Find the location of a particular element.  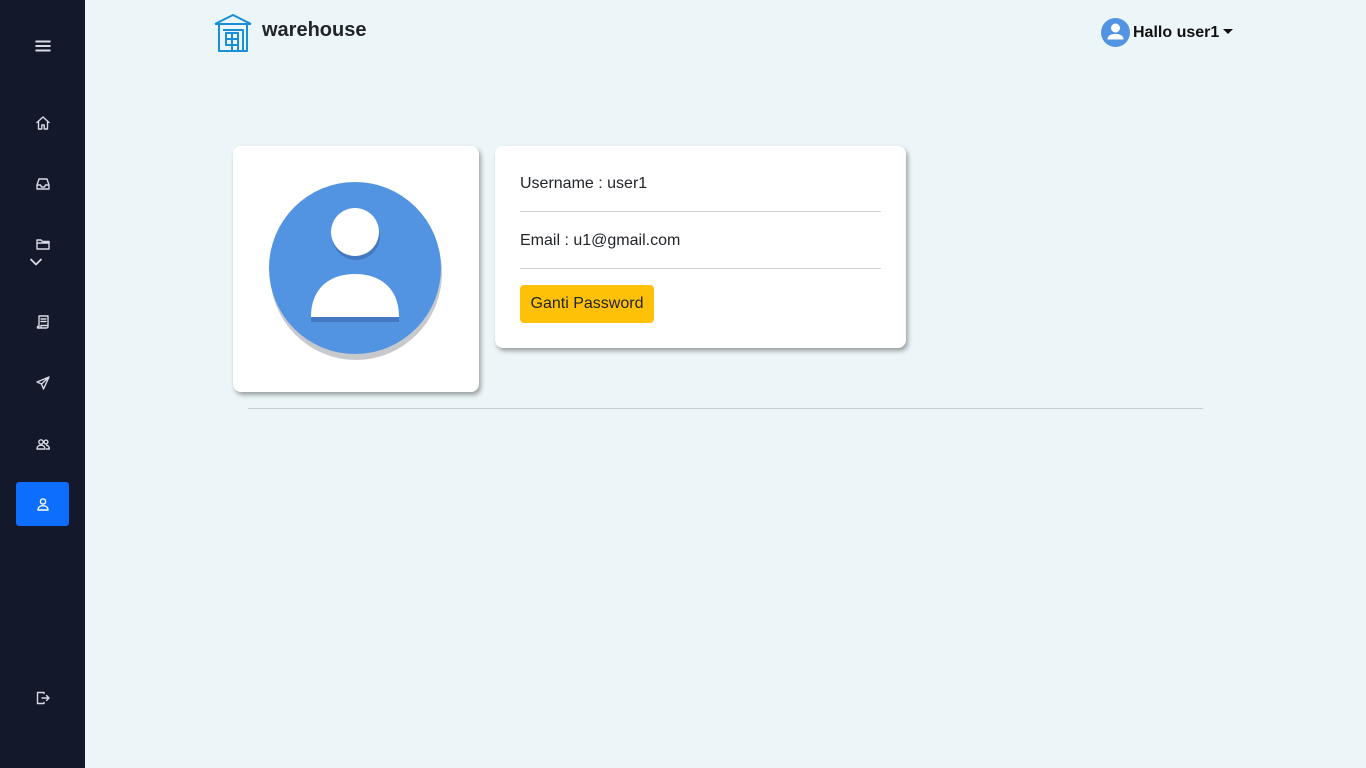

page-divider is located at coordinates (725, 408).